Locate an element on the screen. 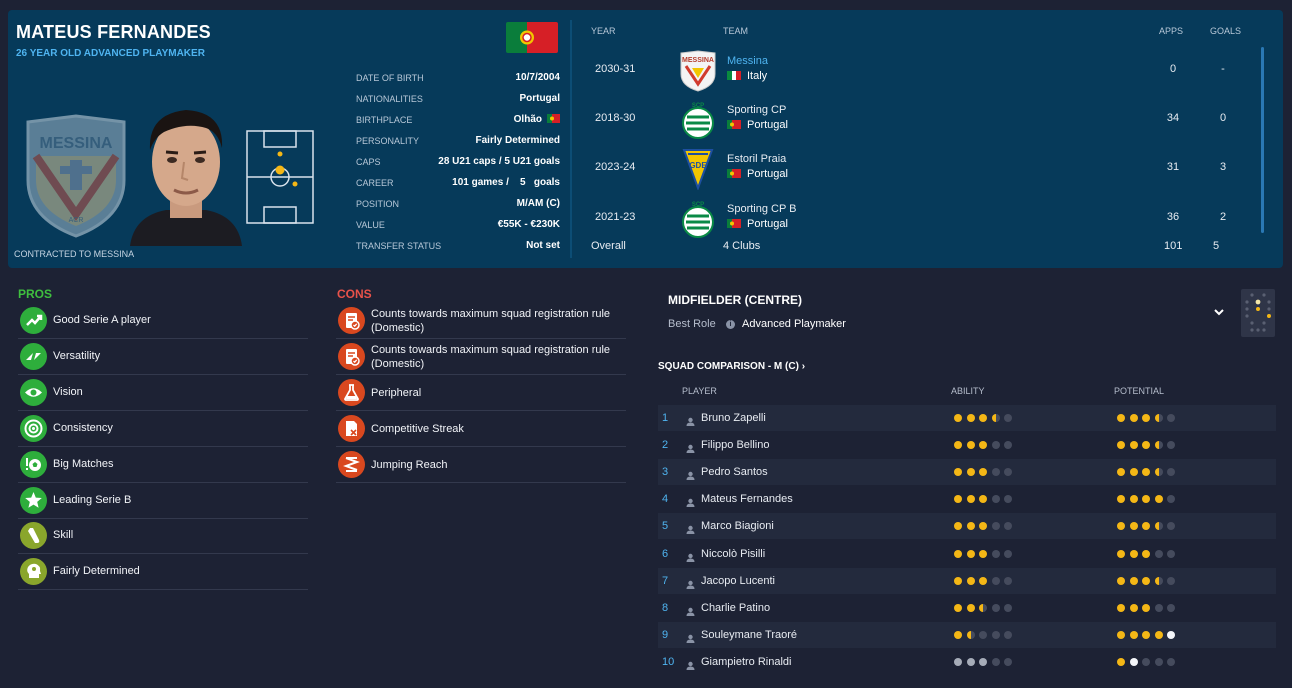 The height and width of the screenshot is (688, 1292). squad-player-name: Mateus Fernandes is located at coordinates (747, 499).